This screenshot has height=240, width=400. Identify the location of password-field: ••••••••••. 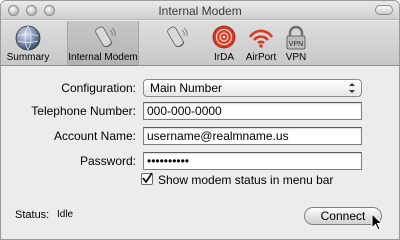
(252, 161).